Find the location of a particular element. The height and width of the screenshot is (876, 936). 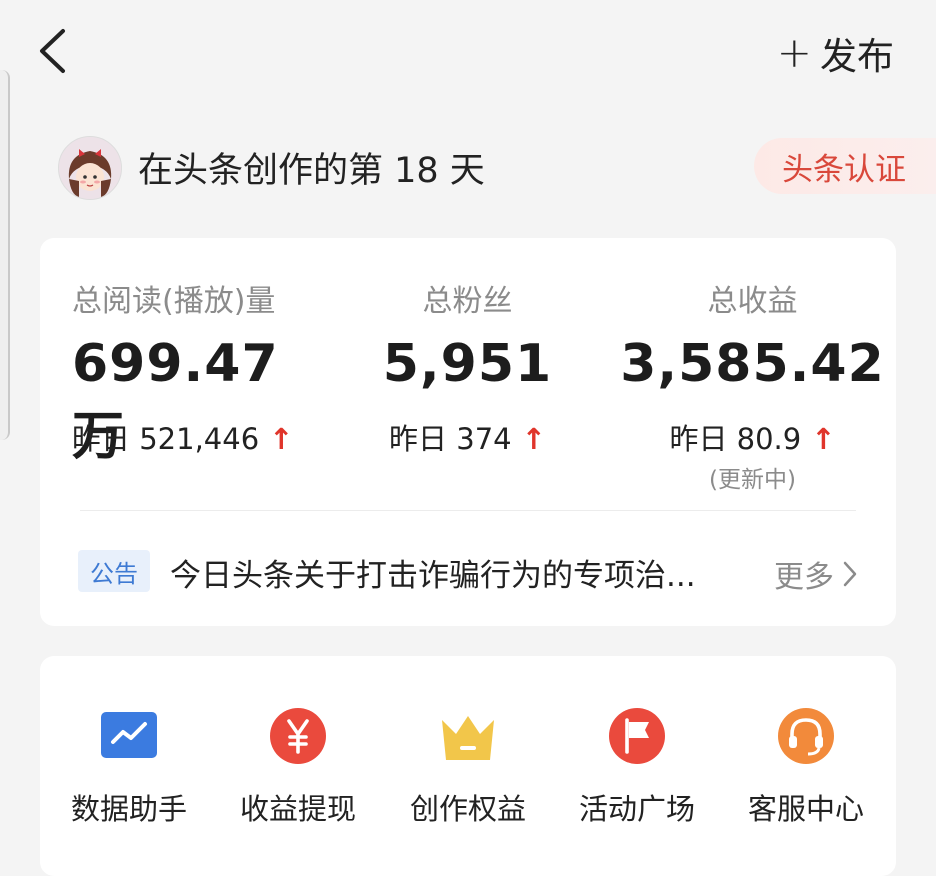

more-link: 更多 is located at coordinates (816, 574).